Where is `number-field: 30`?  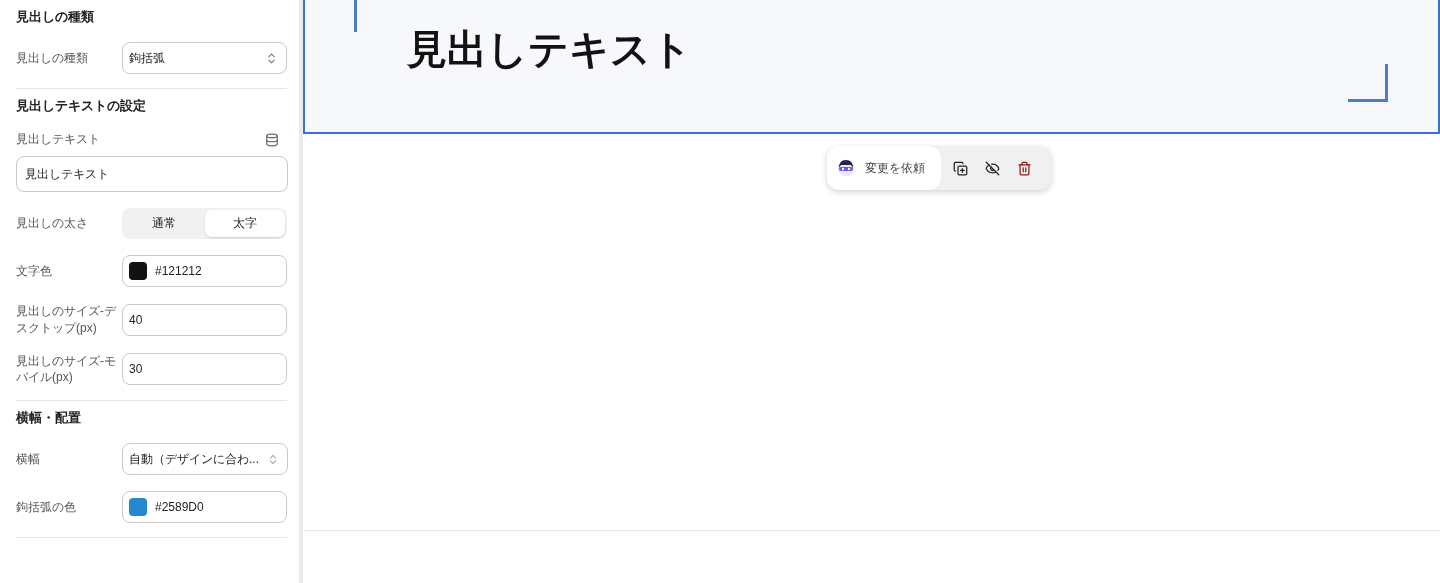 number-field: 30 is located at coordinates (204, 369).